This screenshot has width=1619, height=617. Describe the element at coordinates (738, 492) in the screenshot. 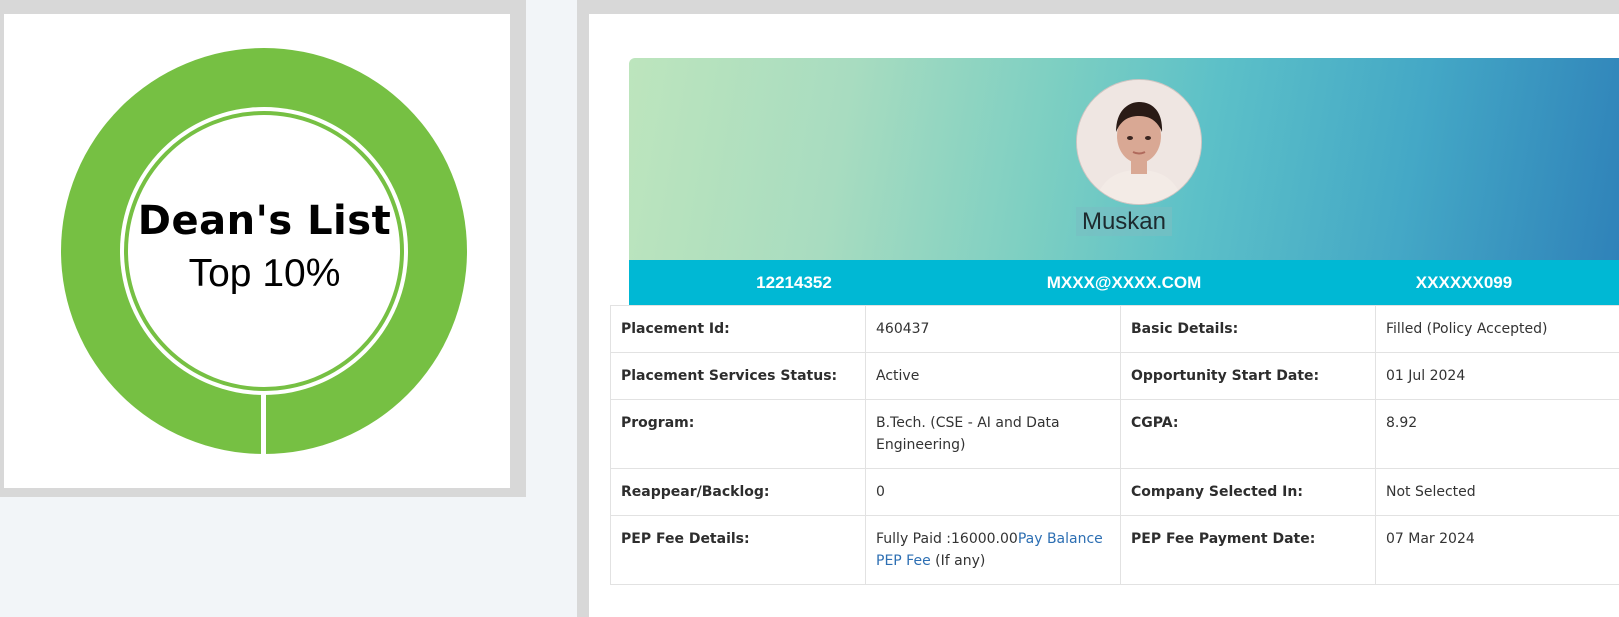

I see `backlog-label: Reappear/Backlog:` at that location.